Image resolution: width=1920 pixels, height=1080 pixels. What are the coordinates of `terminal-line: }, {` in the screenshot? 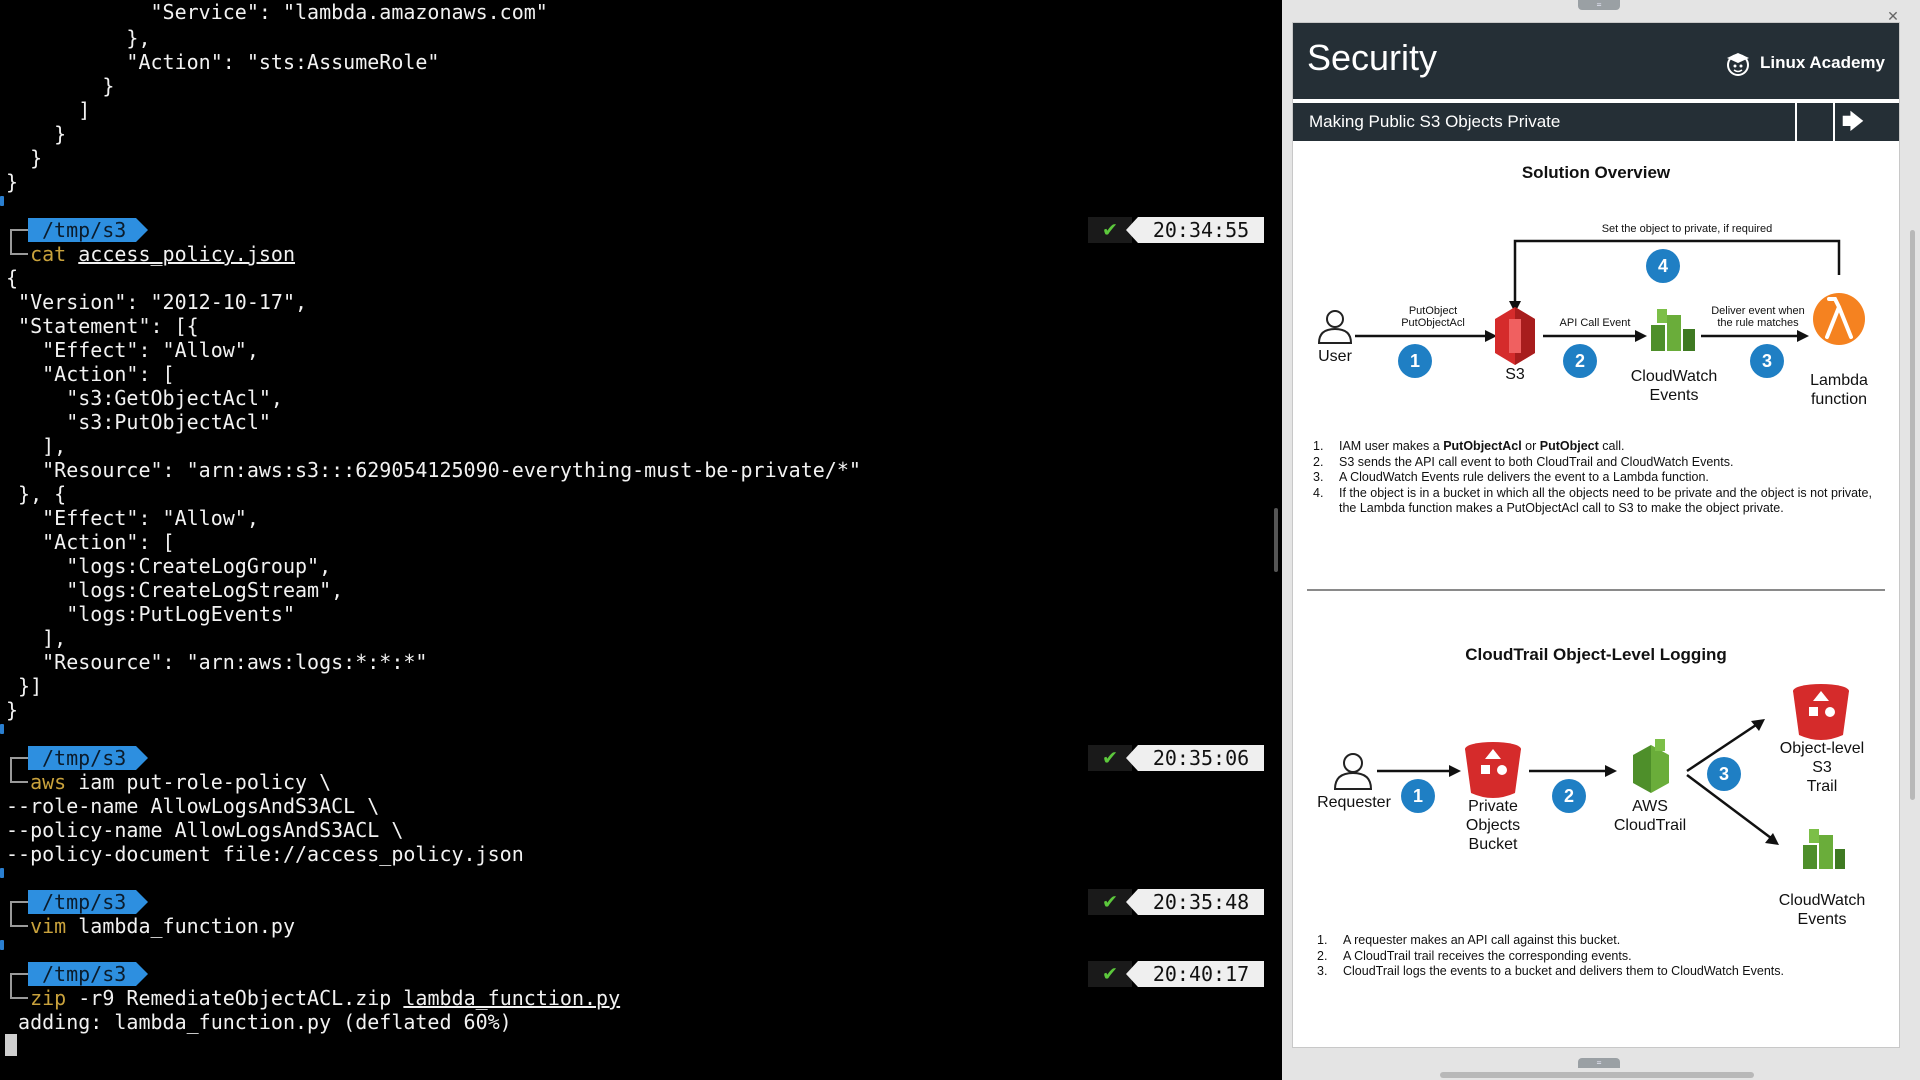 It's located at (36, 494).